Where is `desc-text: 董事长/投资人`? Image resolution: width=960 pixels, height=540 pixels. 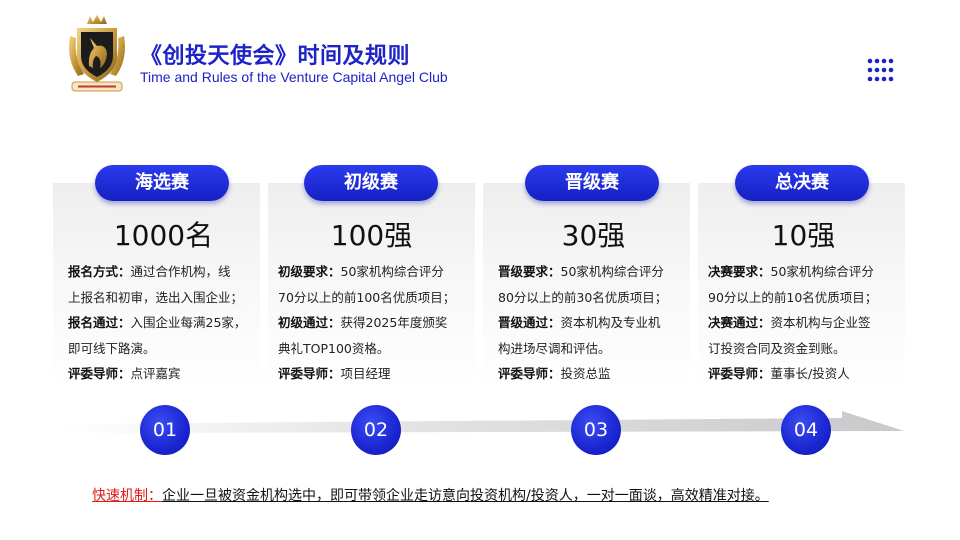 desc-text: 董事长/投资人 is located at coordinates (810, 373).